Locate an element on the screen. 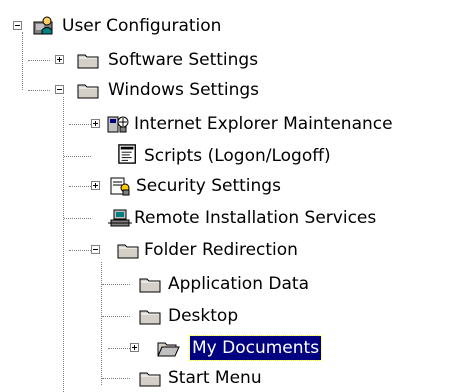 The image size is (456, 392). user-config-icon is located at coordinates (43, 25).